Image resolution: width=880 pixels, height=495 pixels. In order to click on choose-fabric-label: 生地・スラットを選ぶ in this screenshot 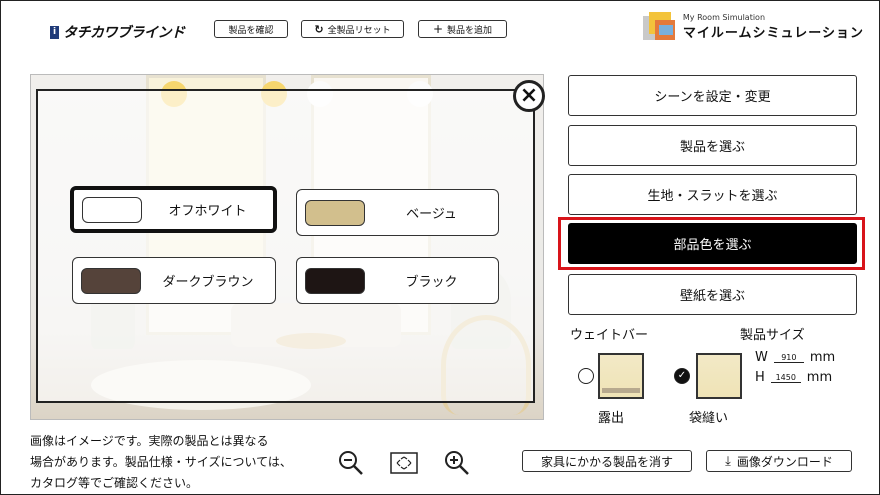, I will do `click(712, 196)`.